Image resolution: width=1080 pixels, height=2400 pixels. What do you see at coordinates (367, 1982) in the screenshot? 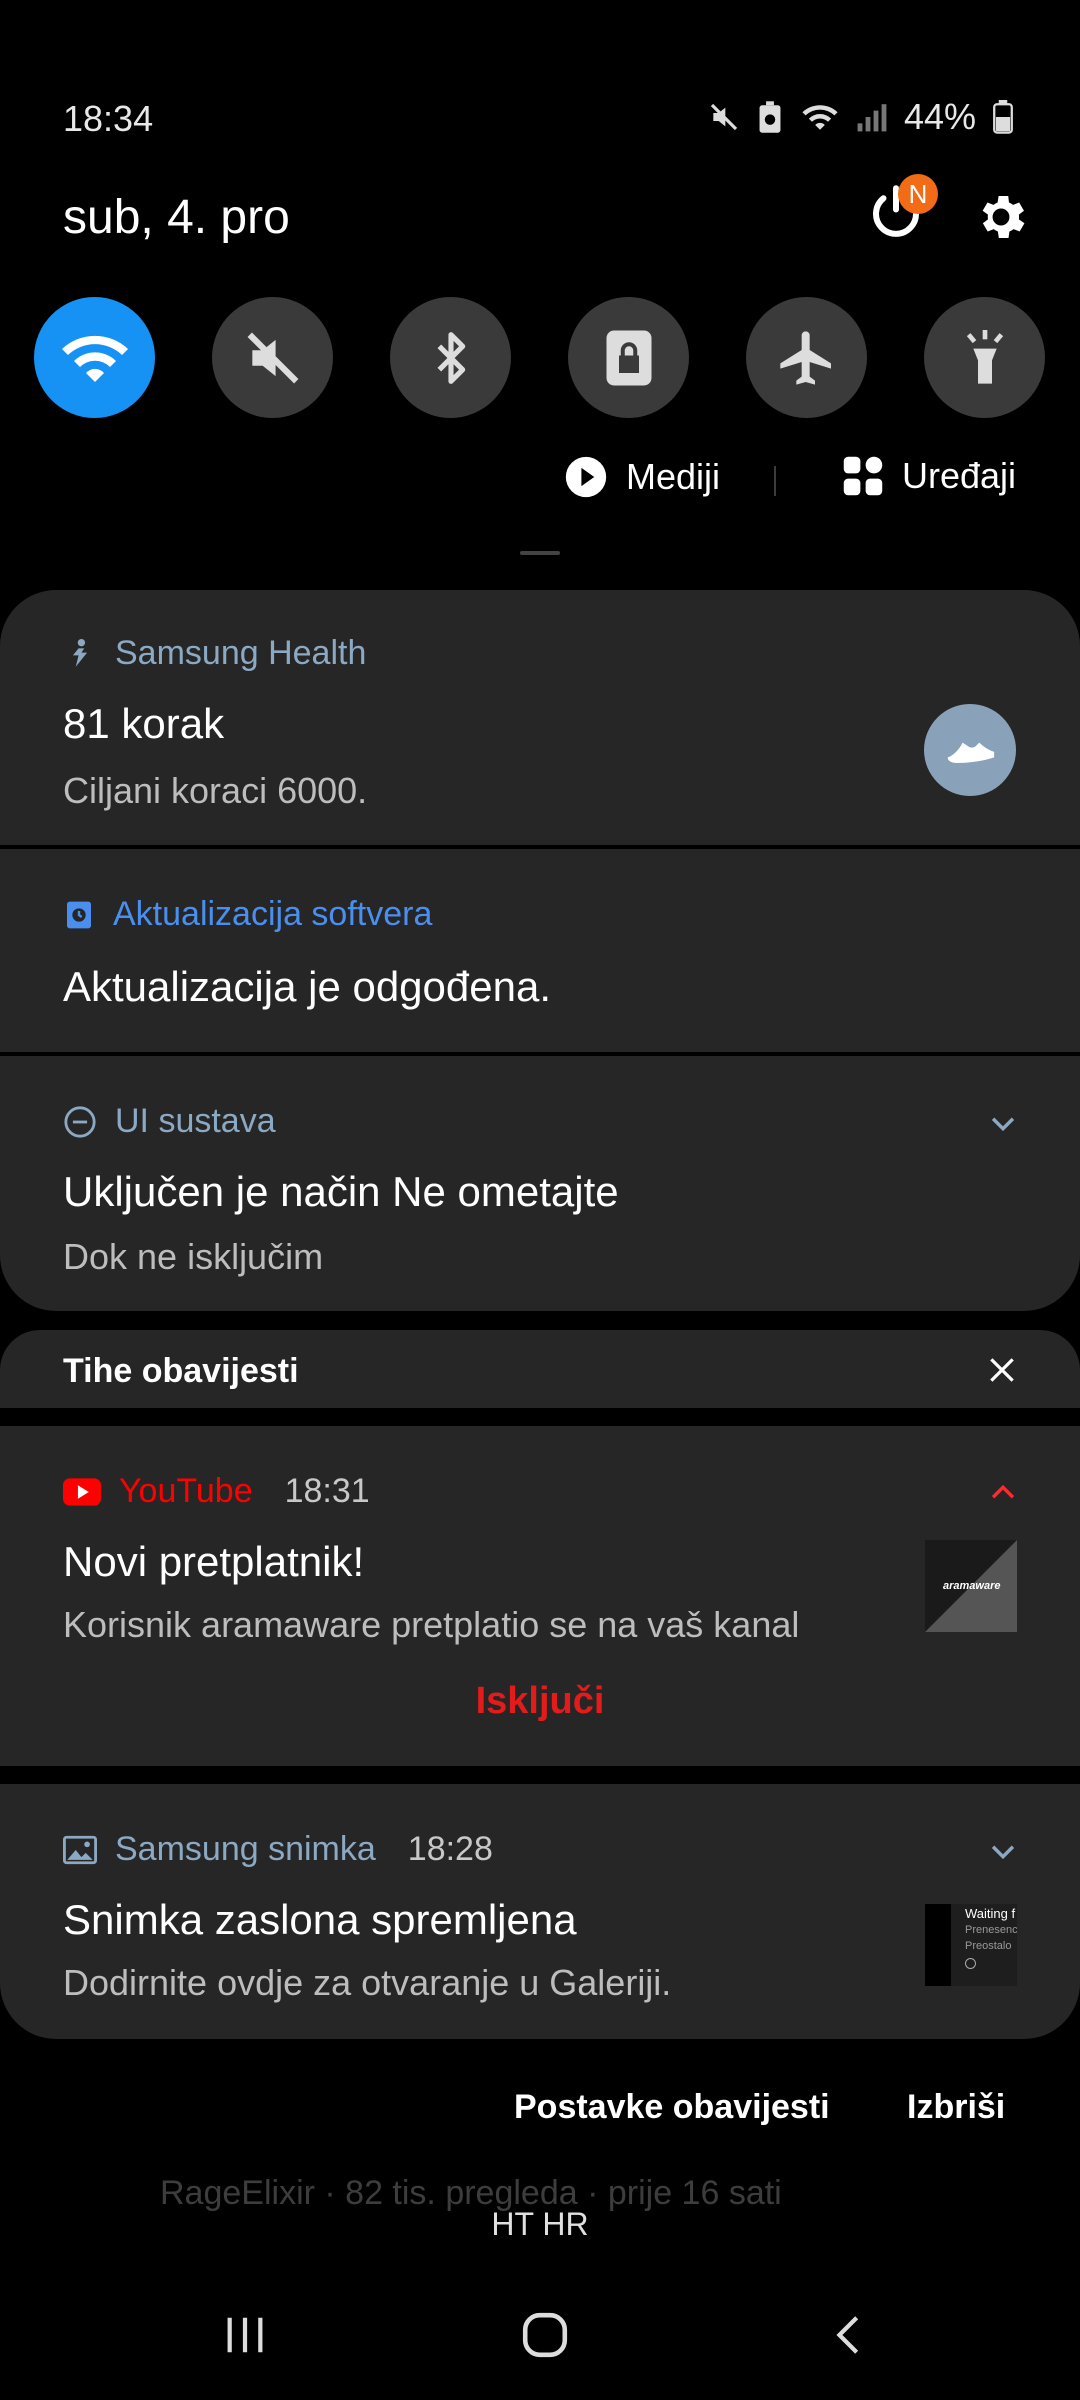
I see `notification-text: Dodirnite ovdje za otvaranje u Galeriji.` at bounding box center [367, 1982].